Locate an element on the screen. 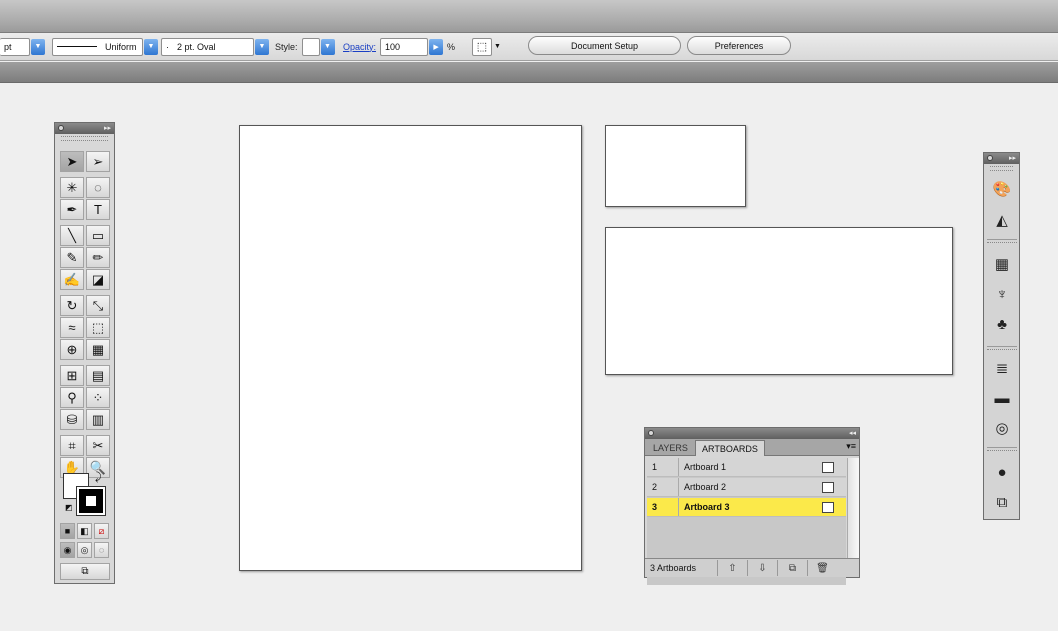 The height and width of the screenshot is (631, 1058). draw-behind-icon: ◎ is located at coordinates (84, 550).